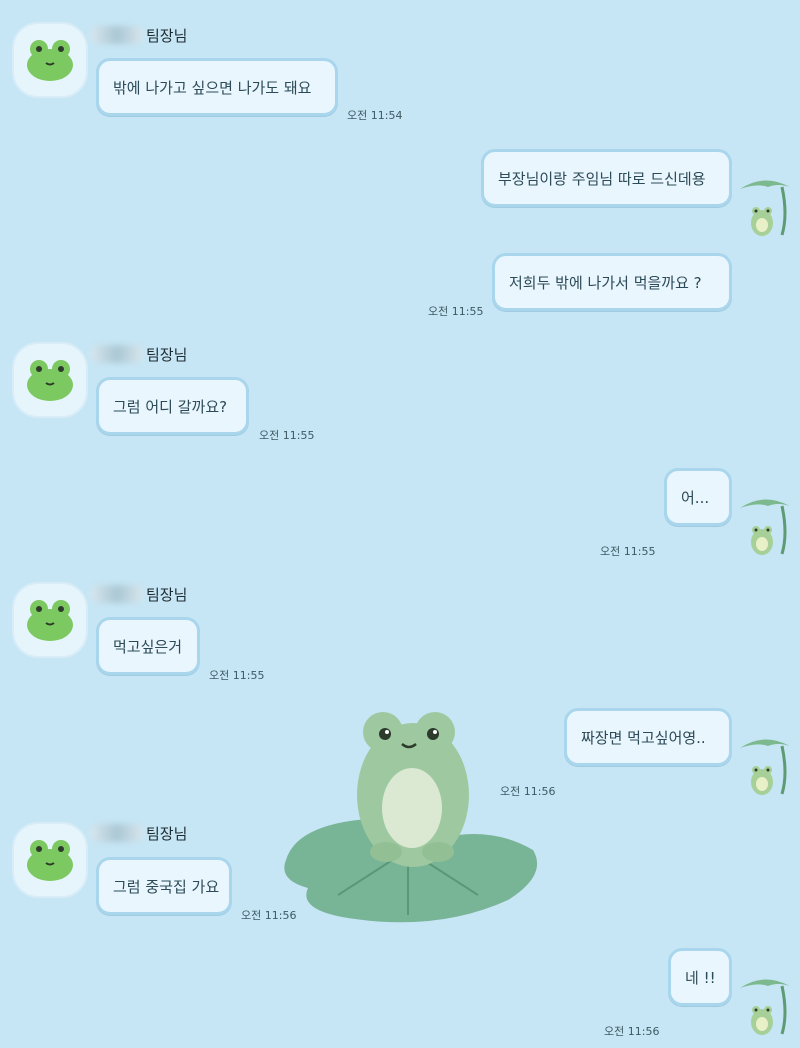  I want to click on message-bubble: 먹고싶은거, so click(148, 646).